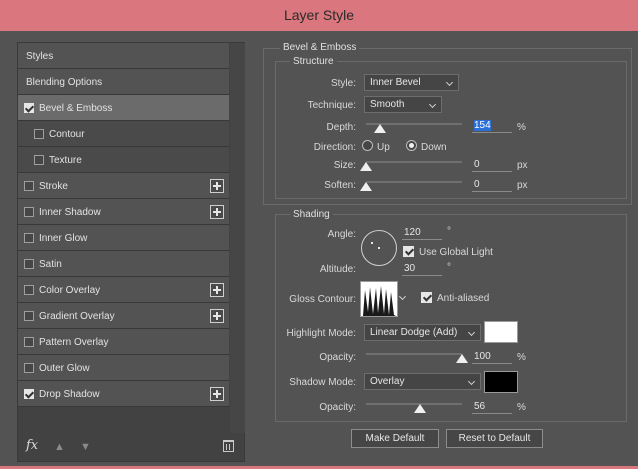 Image resolution: width=638 pixels, height=469 pixels. Describe the element at coordinates (501, 382) in the screenshot. I see `shadow-color-swatch` at that location.